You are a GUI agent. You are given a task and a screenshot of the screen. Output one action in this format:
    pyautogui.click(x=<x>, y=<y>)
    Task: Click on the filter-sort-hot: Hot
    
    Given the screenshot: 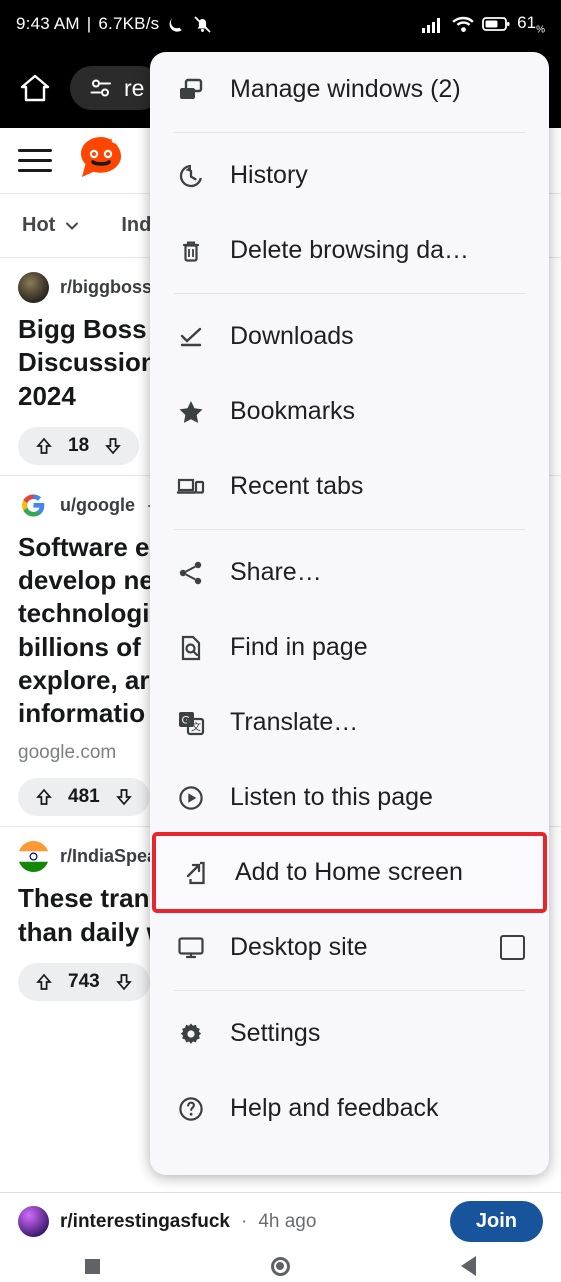 What is the action you would take?
    pyautogui.click(x=51, y=225)
    